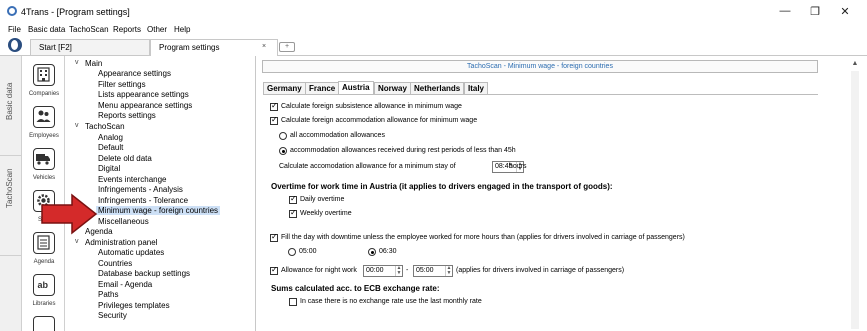  What do you see at coordinates (14, 29) in the screenshot?
I see `menu-file: File` at bounding box center [14, 29].